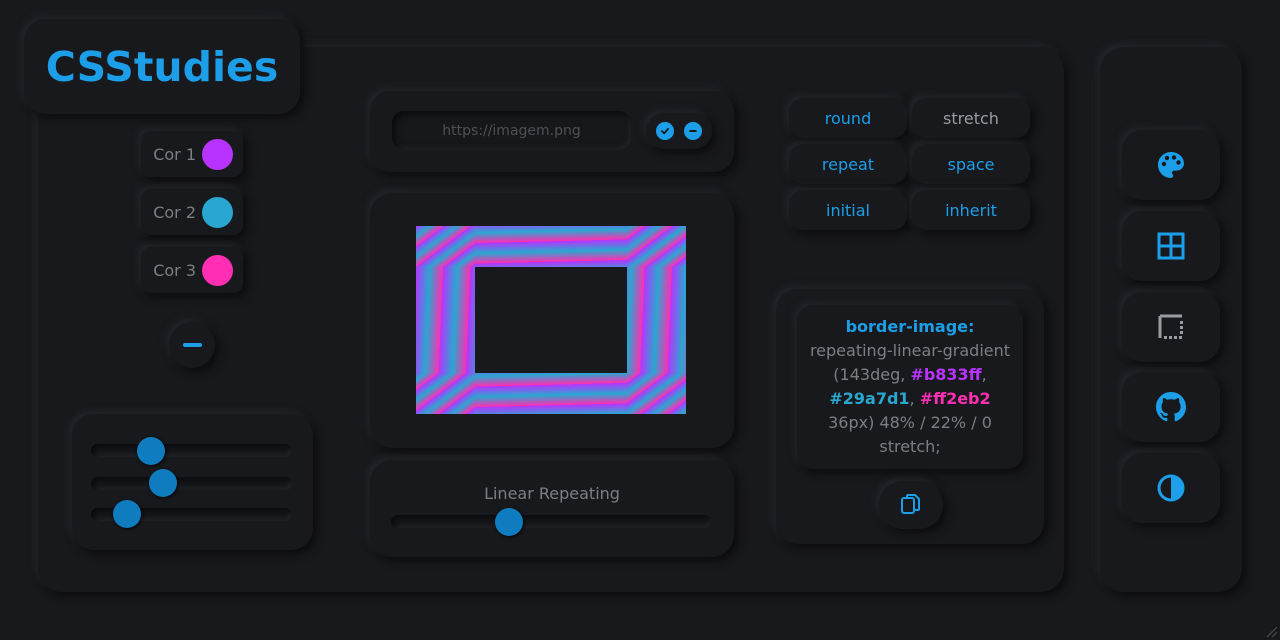 The image size is (1280, 640). What do you see at coordinates (946, 374) in the screenshot?
I see `css-color-1: #b833ff` at bounding box center [946, 374].